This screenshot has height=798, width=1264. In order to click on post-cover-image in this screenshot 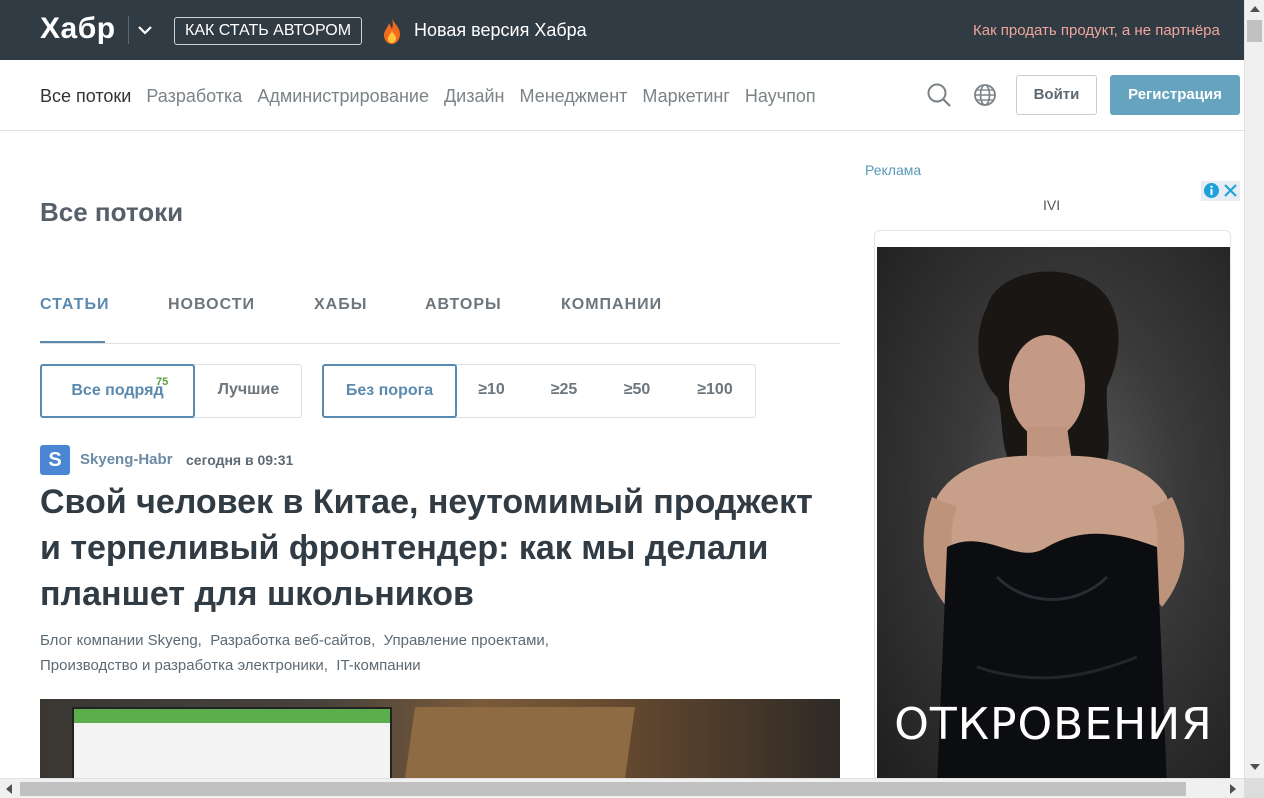, I will do `click(440, 738)`.